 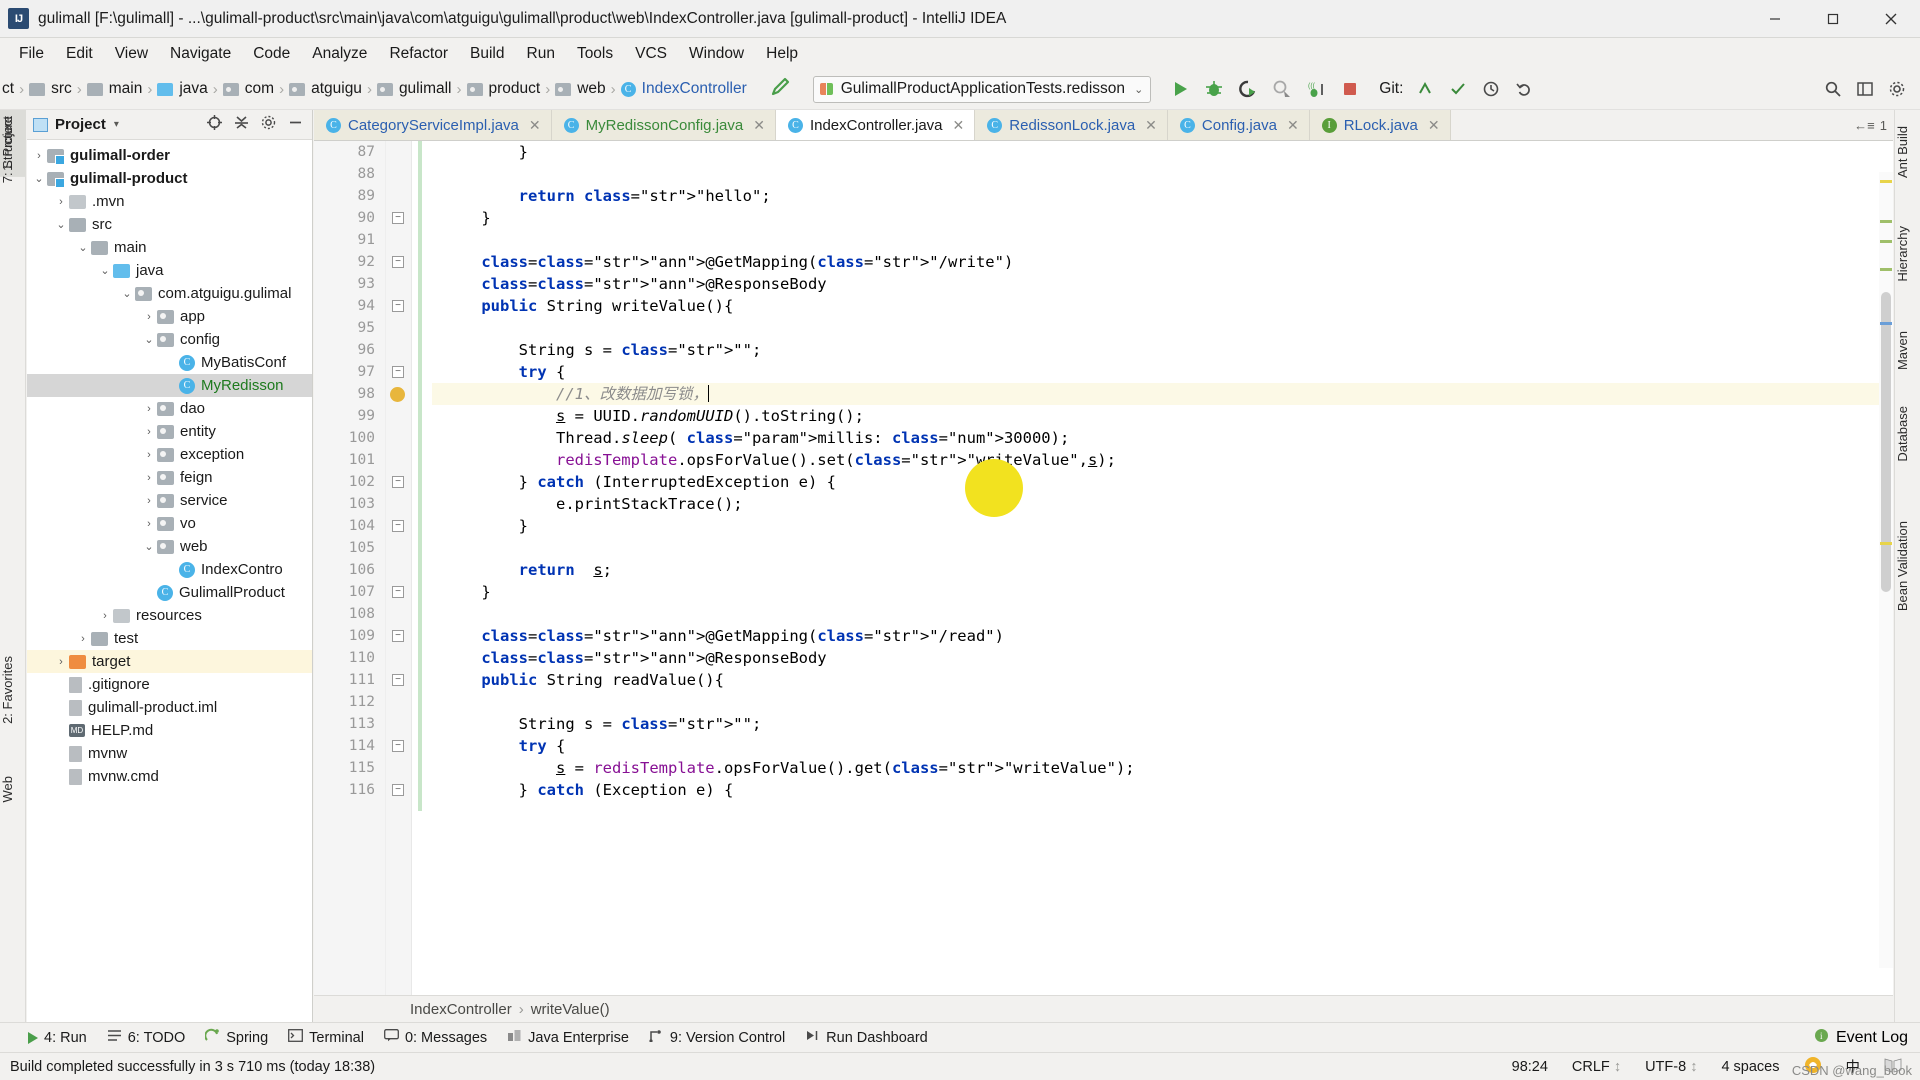 I want to click on breadcrumb-item-com: com, so click(x=248, y=89).